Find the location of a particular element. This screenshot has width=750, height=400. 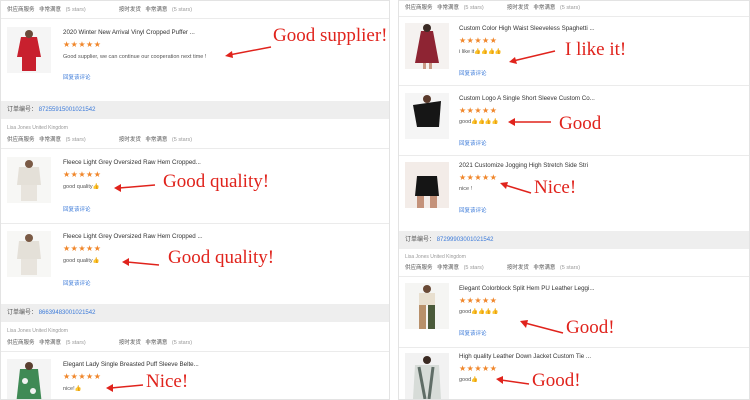

annotation-text: I like it! is located at coordinates (596, 49).